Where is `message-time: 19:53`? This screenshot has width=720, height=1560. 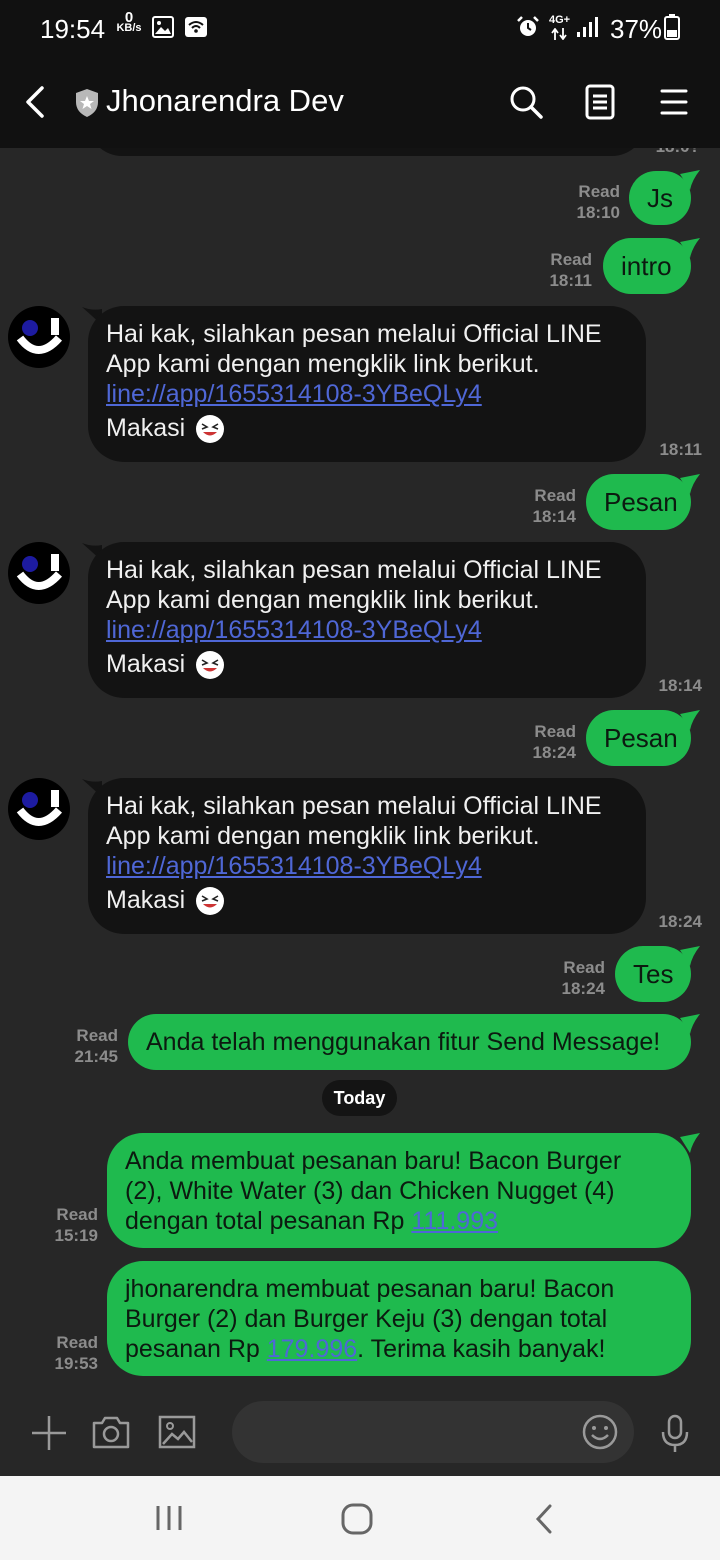 message-time: 19:53 is located at coordinates (76, 1363).